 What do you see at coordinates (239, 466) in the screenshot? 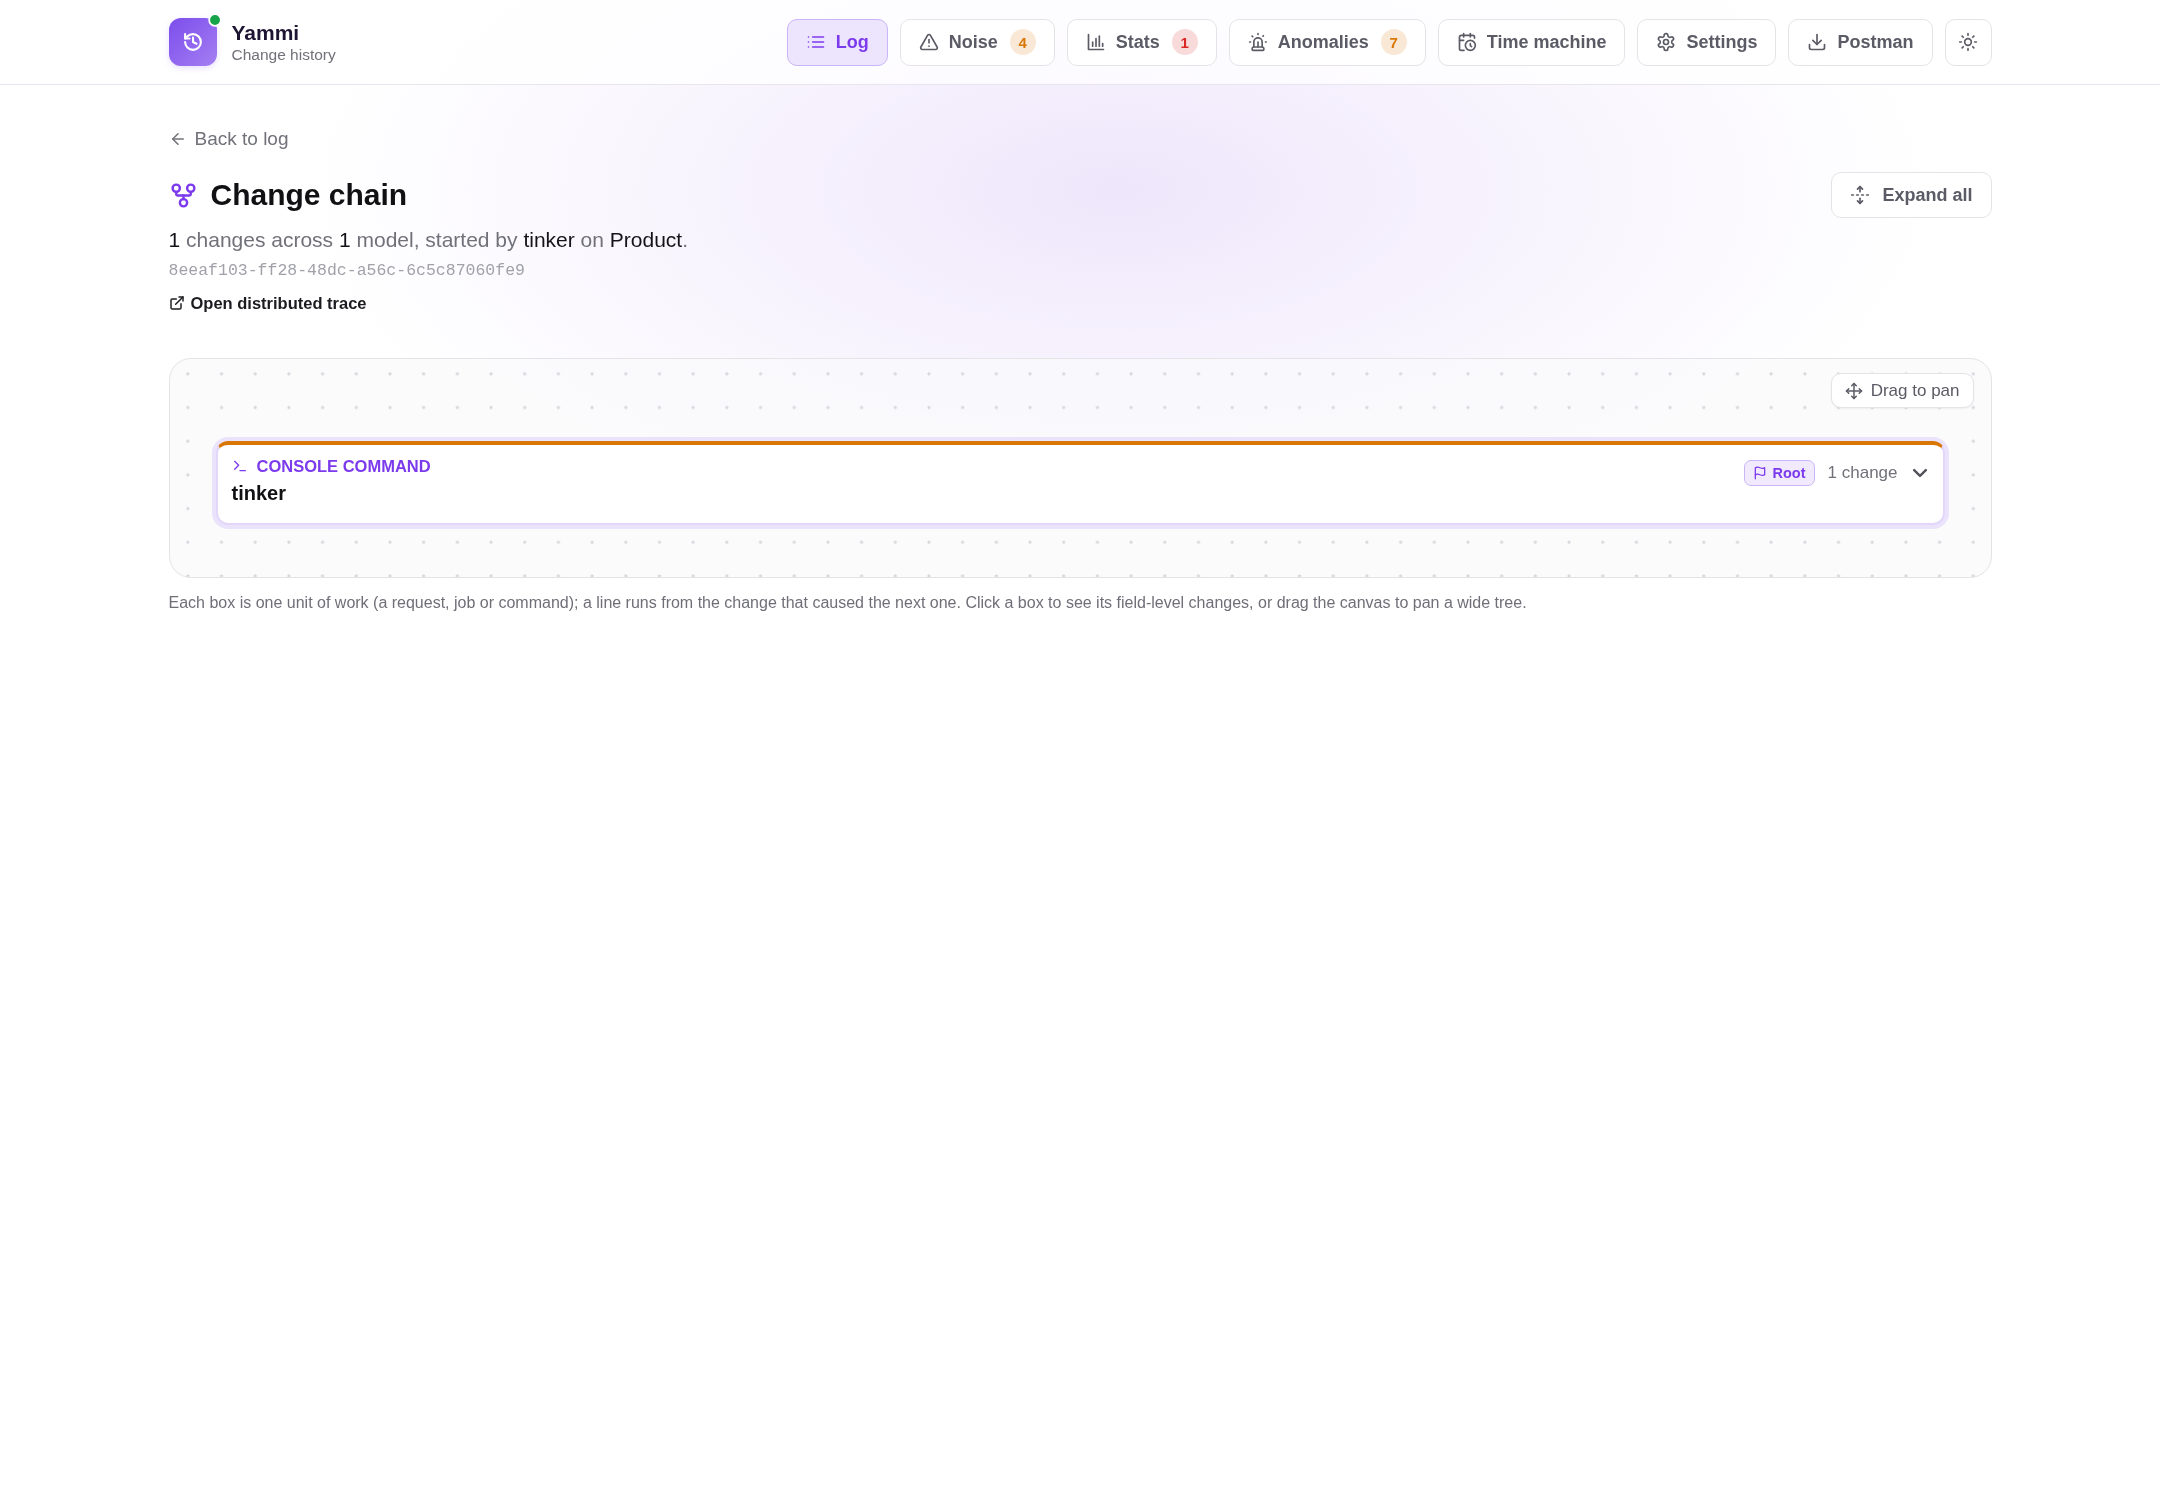
I see `terminal-icon` at bounding box center [239, 466].